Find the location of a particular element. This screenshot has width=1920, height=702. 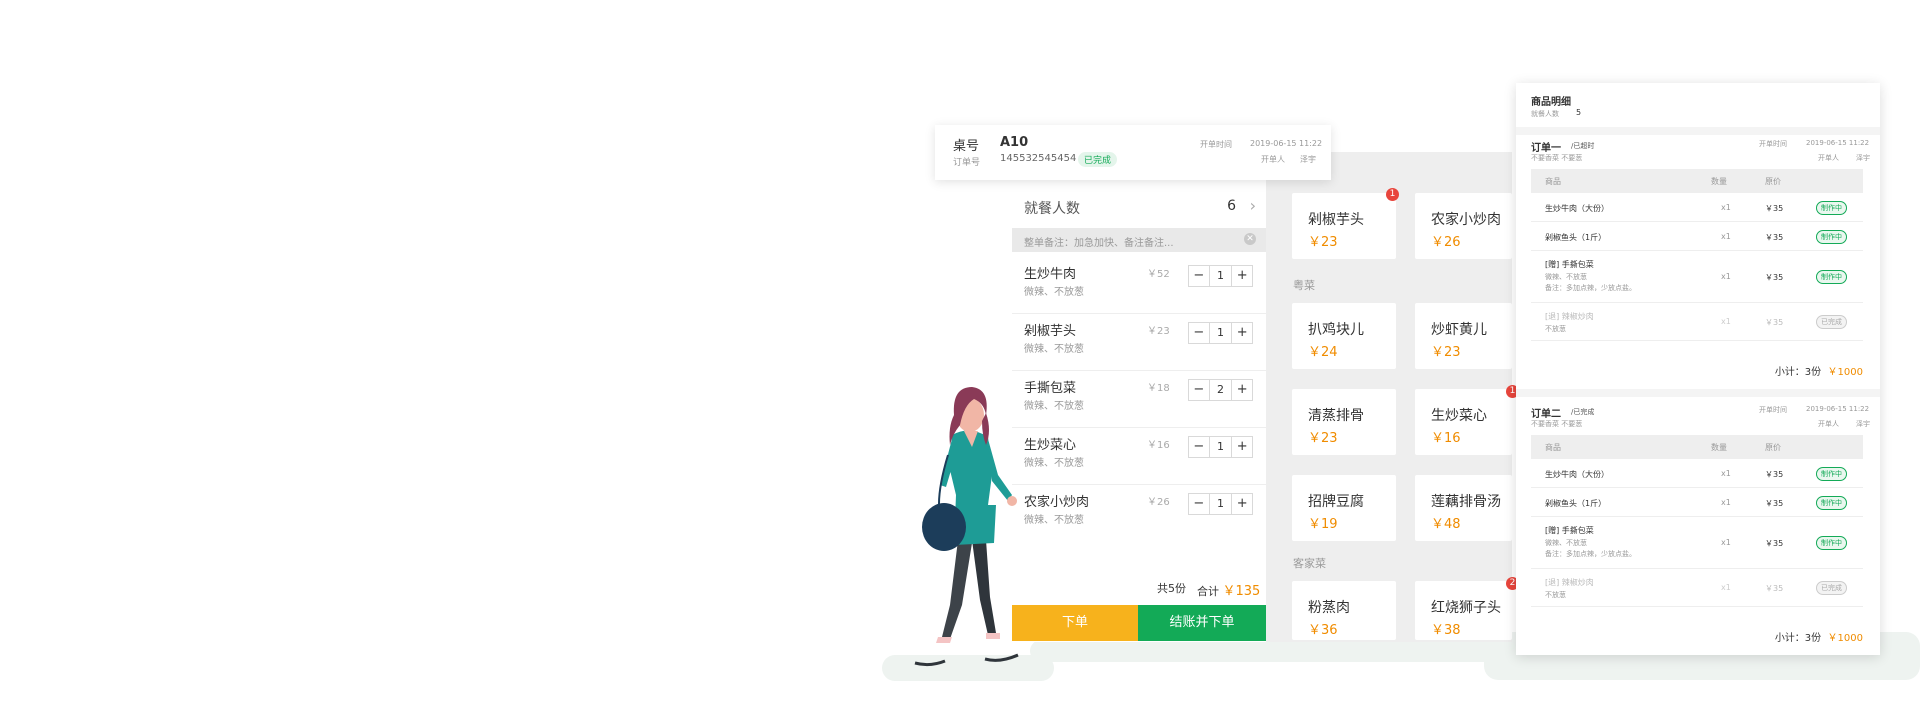

dish-card: 清蒸排骨 ￥23 is located at coordinates (1344, 422).